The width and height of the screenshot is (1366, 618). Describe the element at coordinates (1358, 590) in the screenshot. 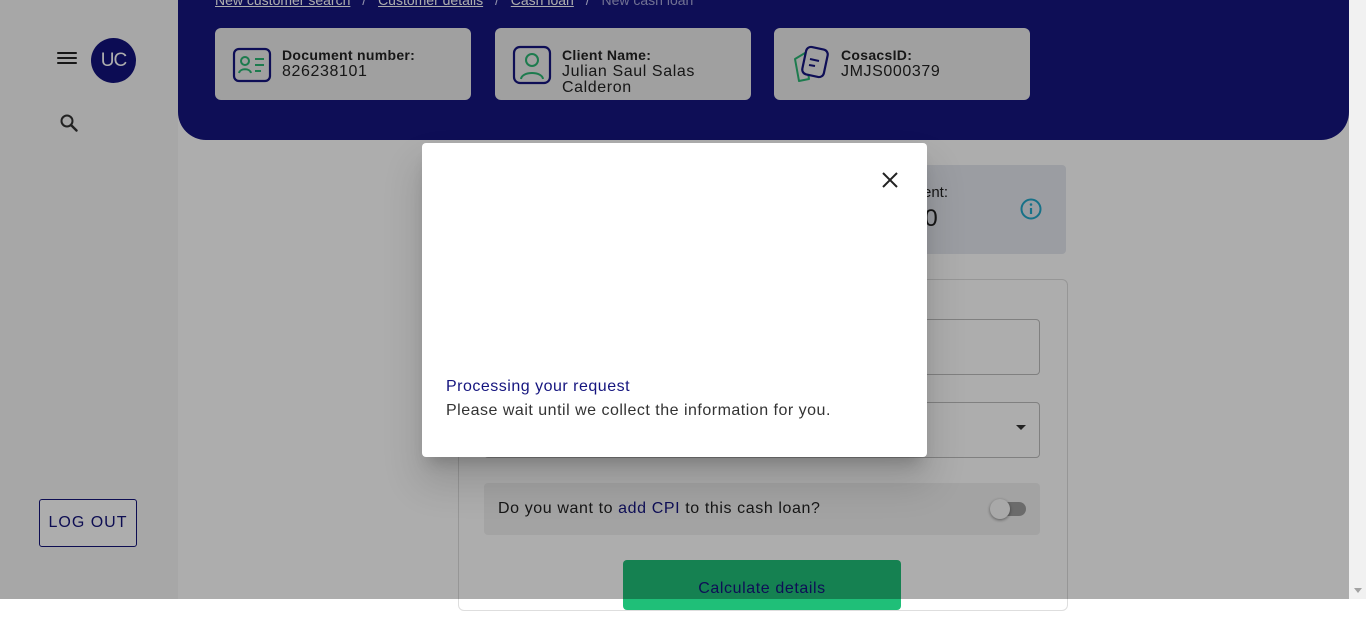

I see `scroll-down-arrow-icon` at that location.